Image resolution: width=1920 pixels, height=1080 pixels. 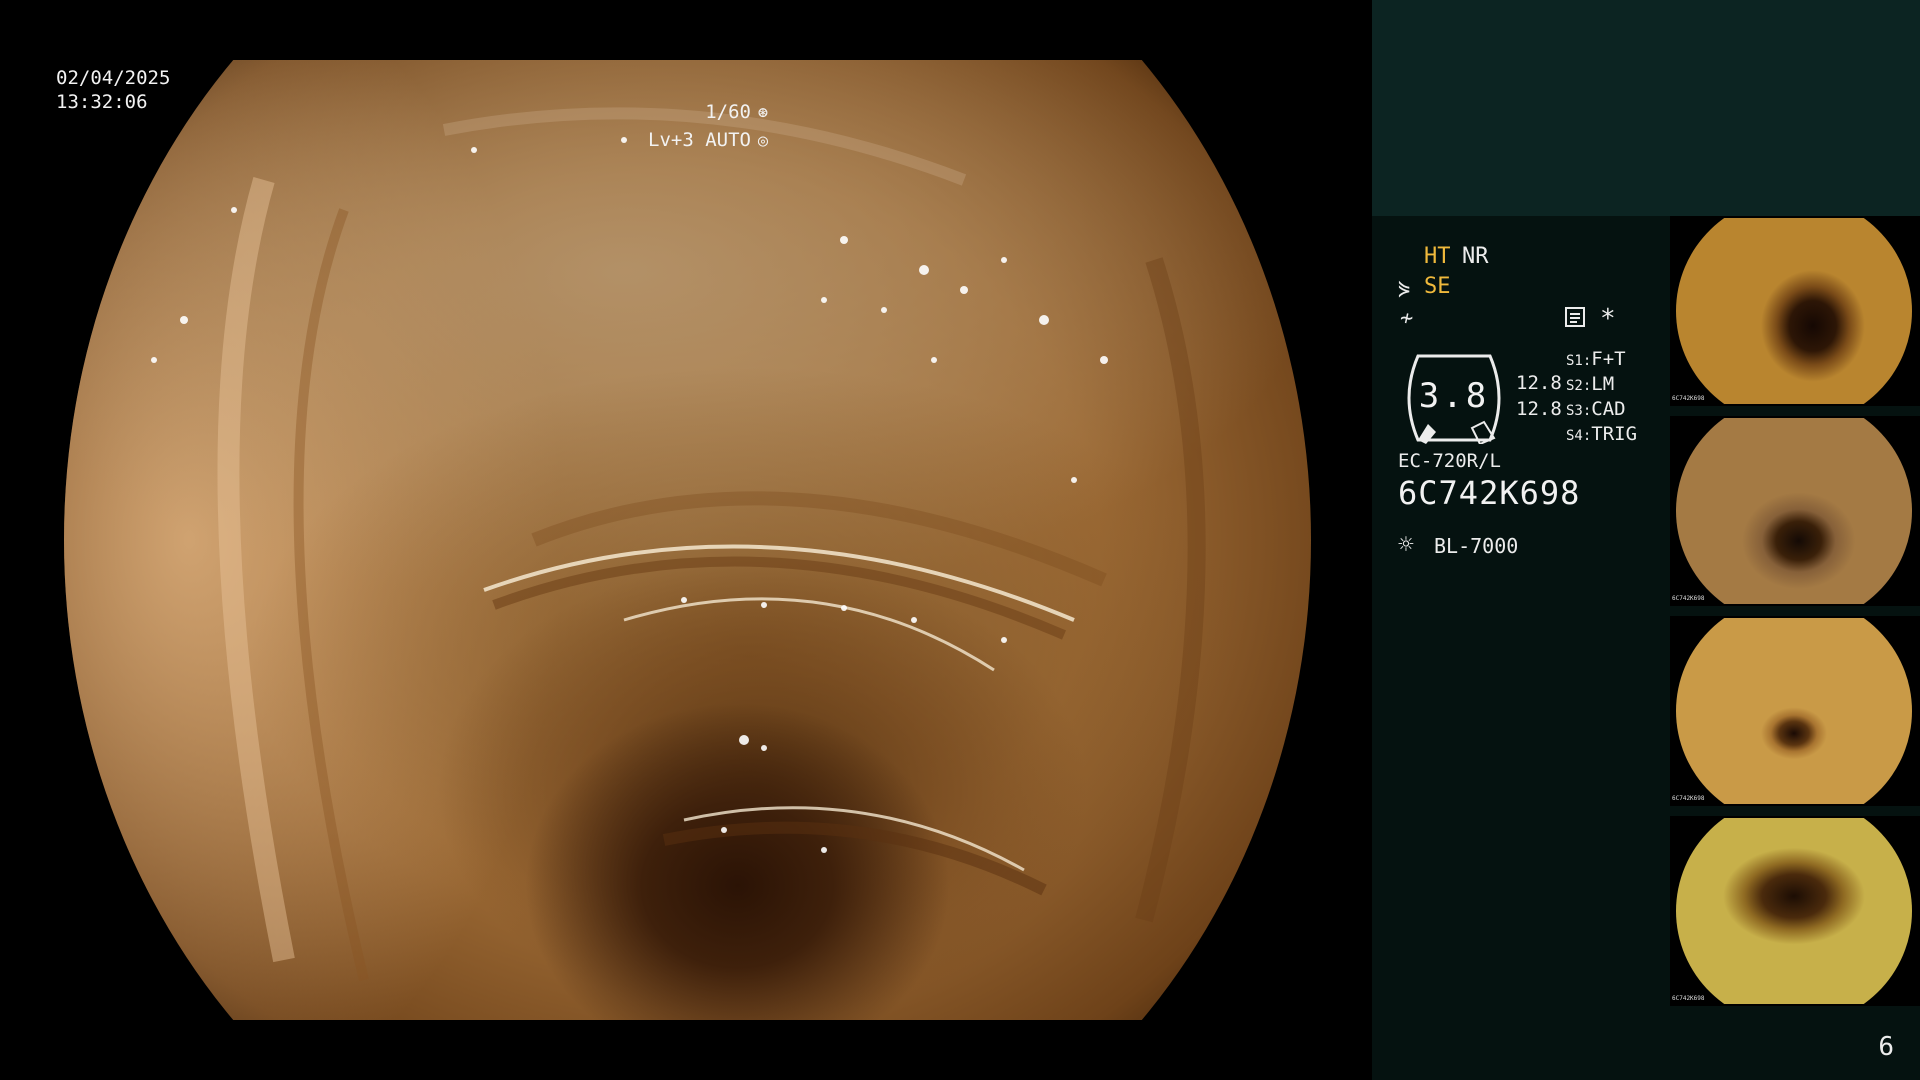 What do you see at coordinates (1539, 383) in the screenshot?
I see `side-value-1: 12.8` at bounding box center [1539, 383].